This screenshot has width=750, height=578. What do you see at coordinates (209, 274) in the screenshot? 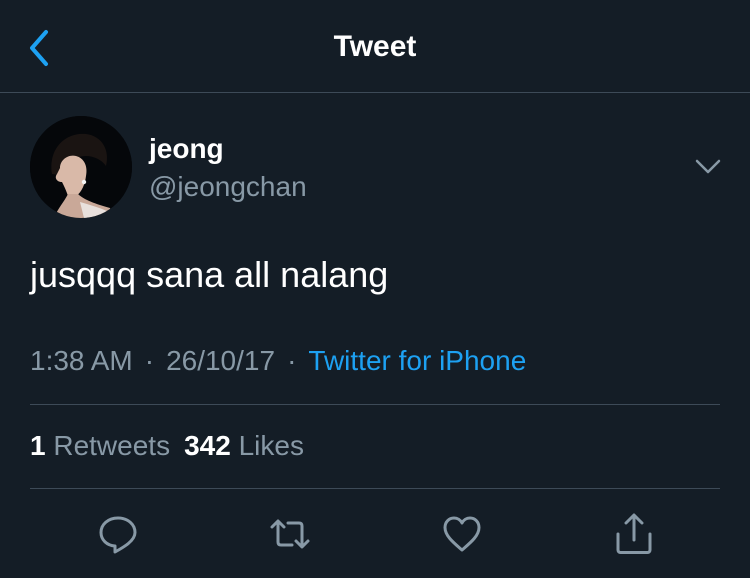
I see `tweet-text: jusqqq sana all nalang` at bounding box center [209, 274].